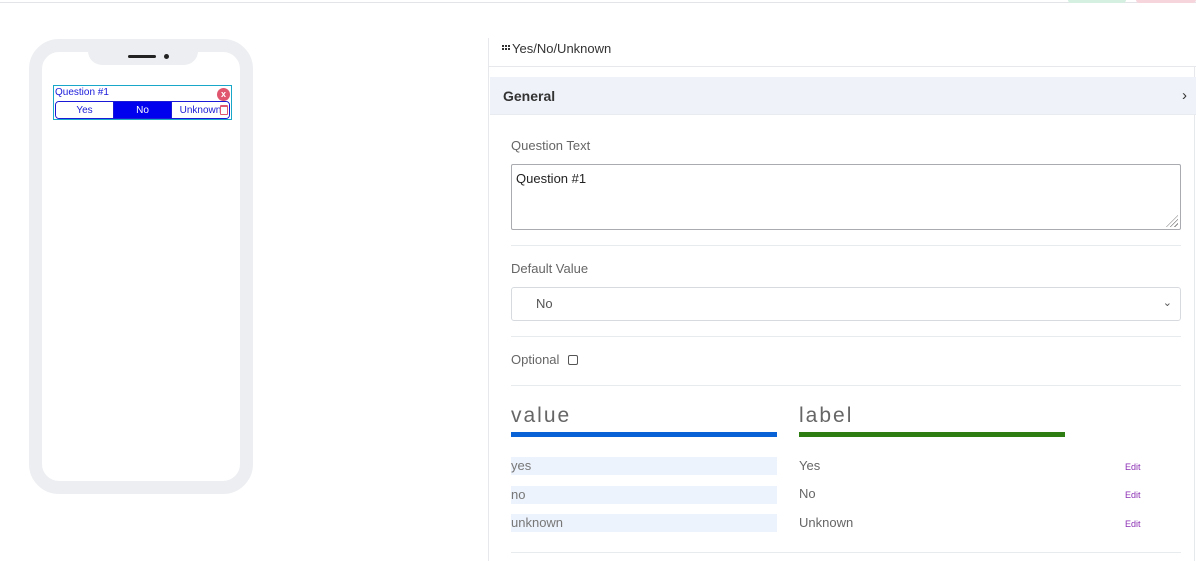  What do you see at coordinates (505, 47) in the screenshot?
I see `grid-icon` at bounding box center [505, 47].